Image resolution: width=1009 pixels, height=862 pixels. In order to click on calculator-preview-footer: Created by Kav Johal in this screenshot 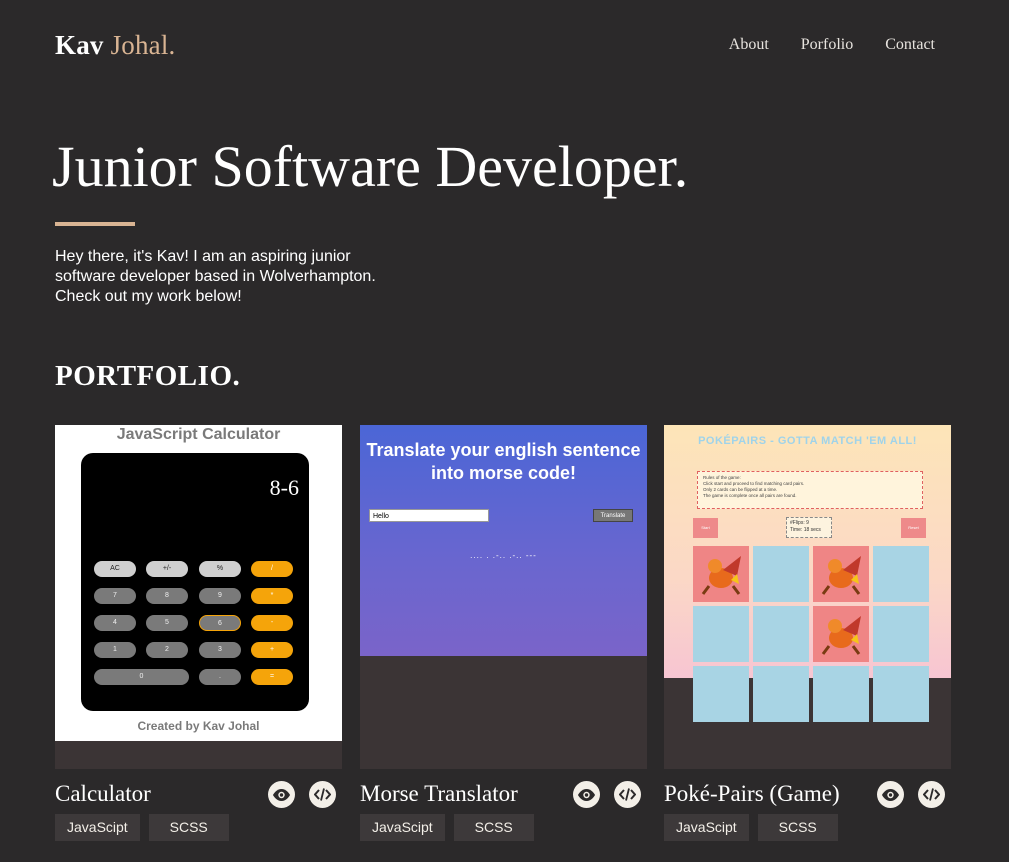, I will do `click(198, 726)`.